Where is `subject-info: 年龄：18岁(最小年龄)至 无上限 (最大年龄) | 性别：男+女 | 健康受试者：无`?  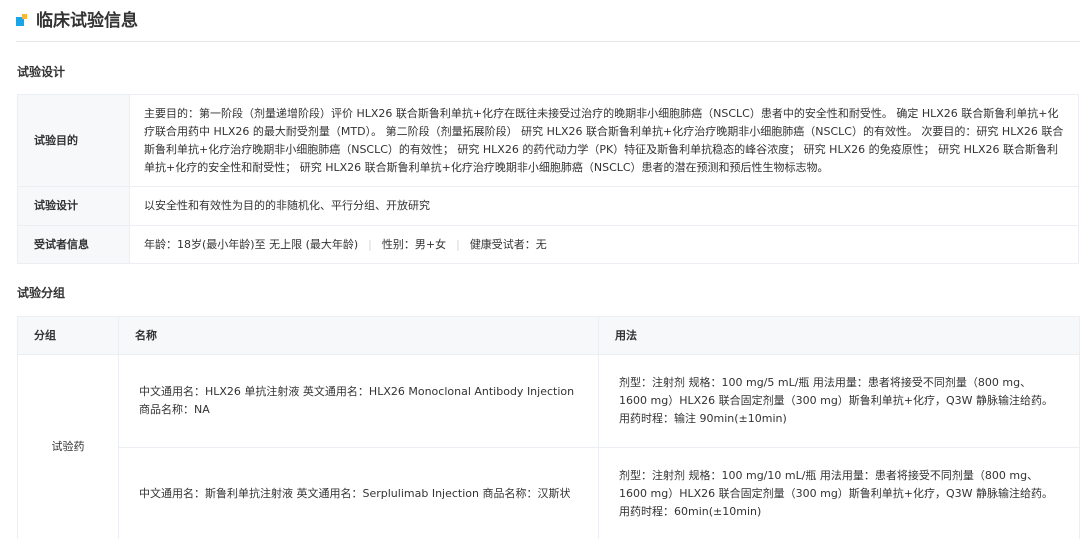 subject-info: 年龄：18岁(最小年龄)至 无上限 (最大年龄) | 性别：男+女 | 健康受试者：无 is located at coordinates (604, 244).